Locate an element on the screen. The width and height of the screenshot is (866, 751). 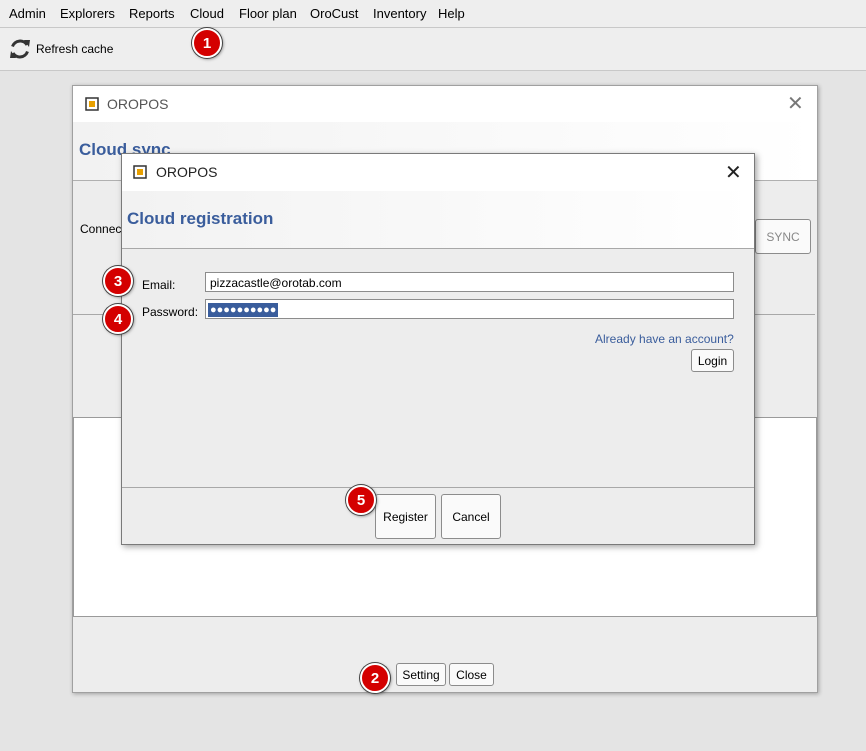
password-label: Password: is located at coordinates (170, 312).